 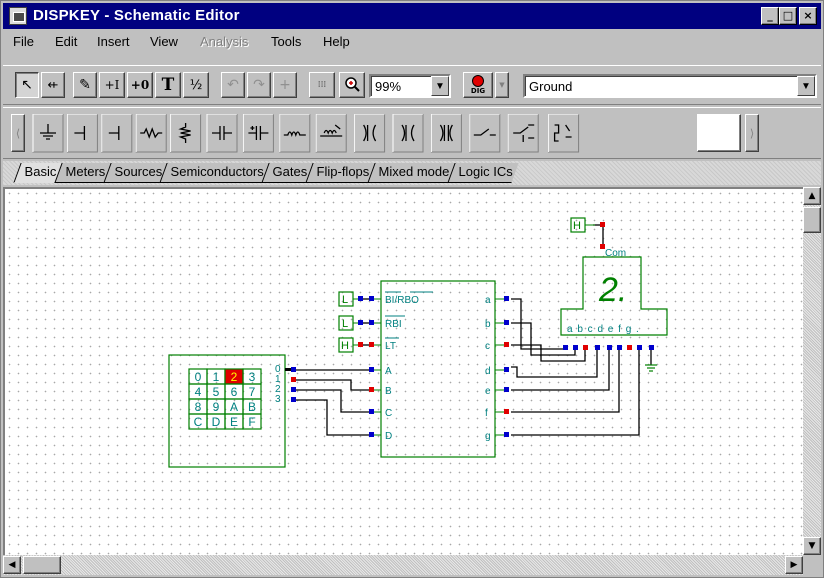 I want to click on keypad-key: F, so click(x=252, y=421).